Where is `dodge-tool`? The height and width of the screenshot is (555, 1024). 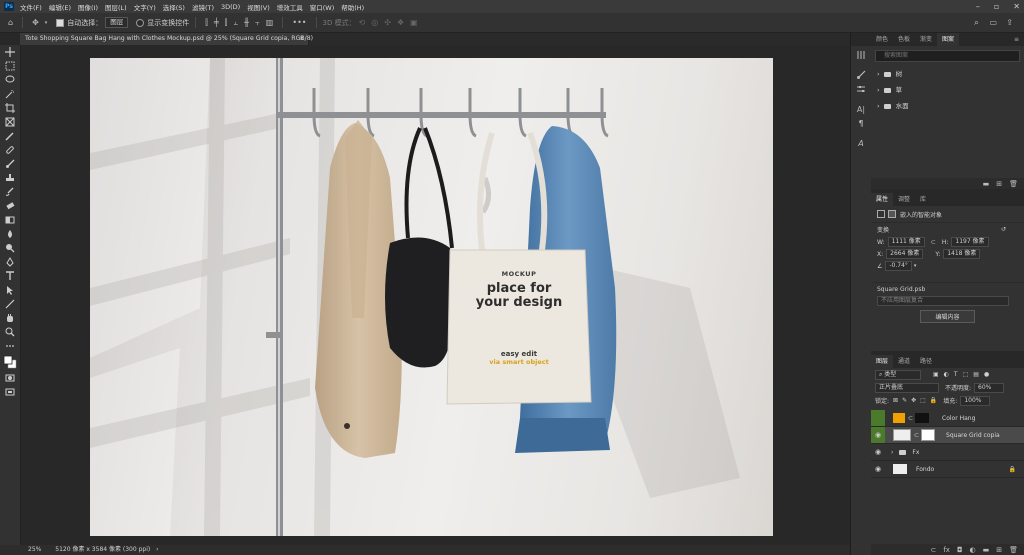
dodge-tool is located at coordinates (10, 248).